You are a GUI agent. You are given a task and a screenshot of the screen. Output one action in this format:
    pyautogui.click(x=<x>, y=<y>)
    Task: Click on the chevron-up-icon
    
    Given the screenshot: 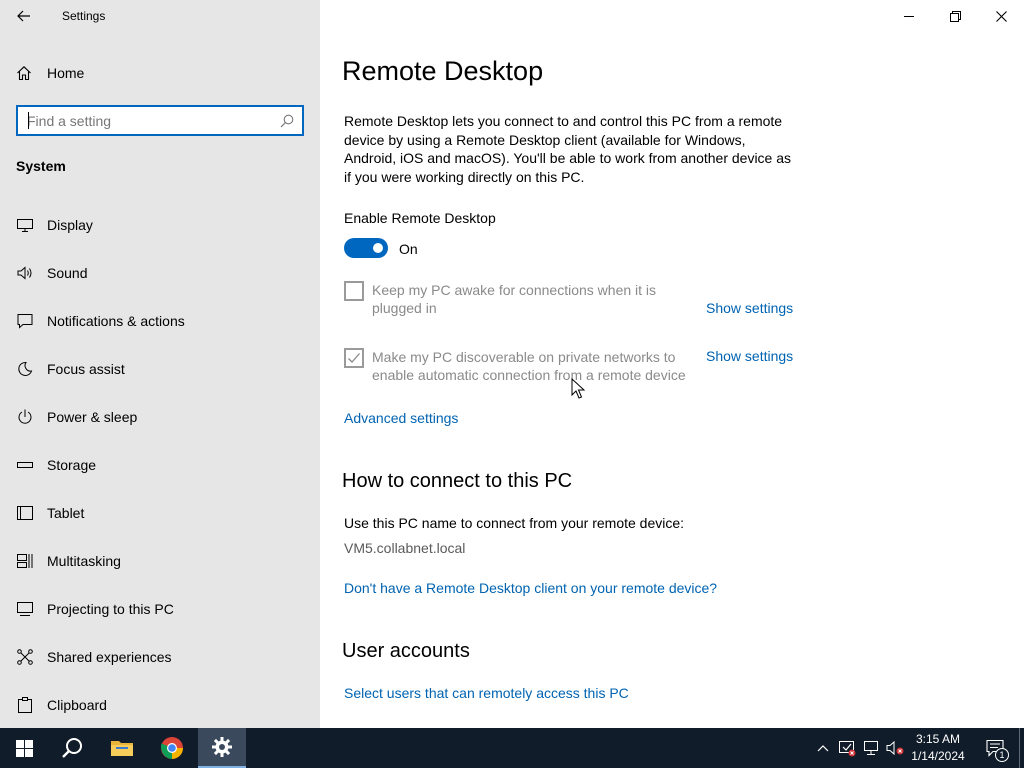 What is the action you would take?
    pyautogui.click(x=823, y=748)
    